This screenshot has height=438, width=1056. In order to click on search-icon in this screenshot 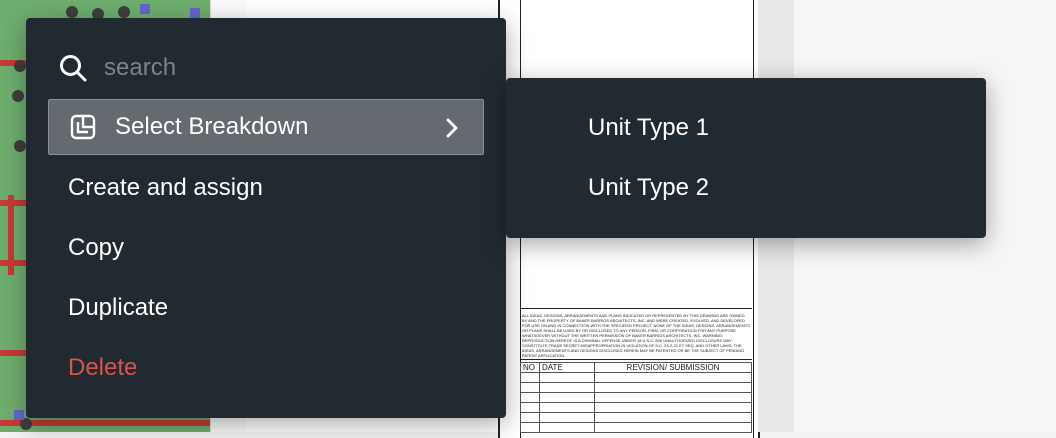, I will do `click(73, 68)`.